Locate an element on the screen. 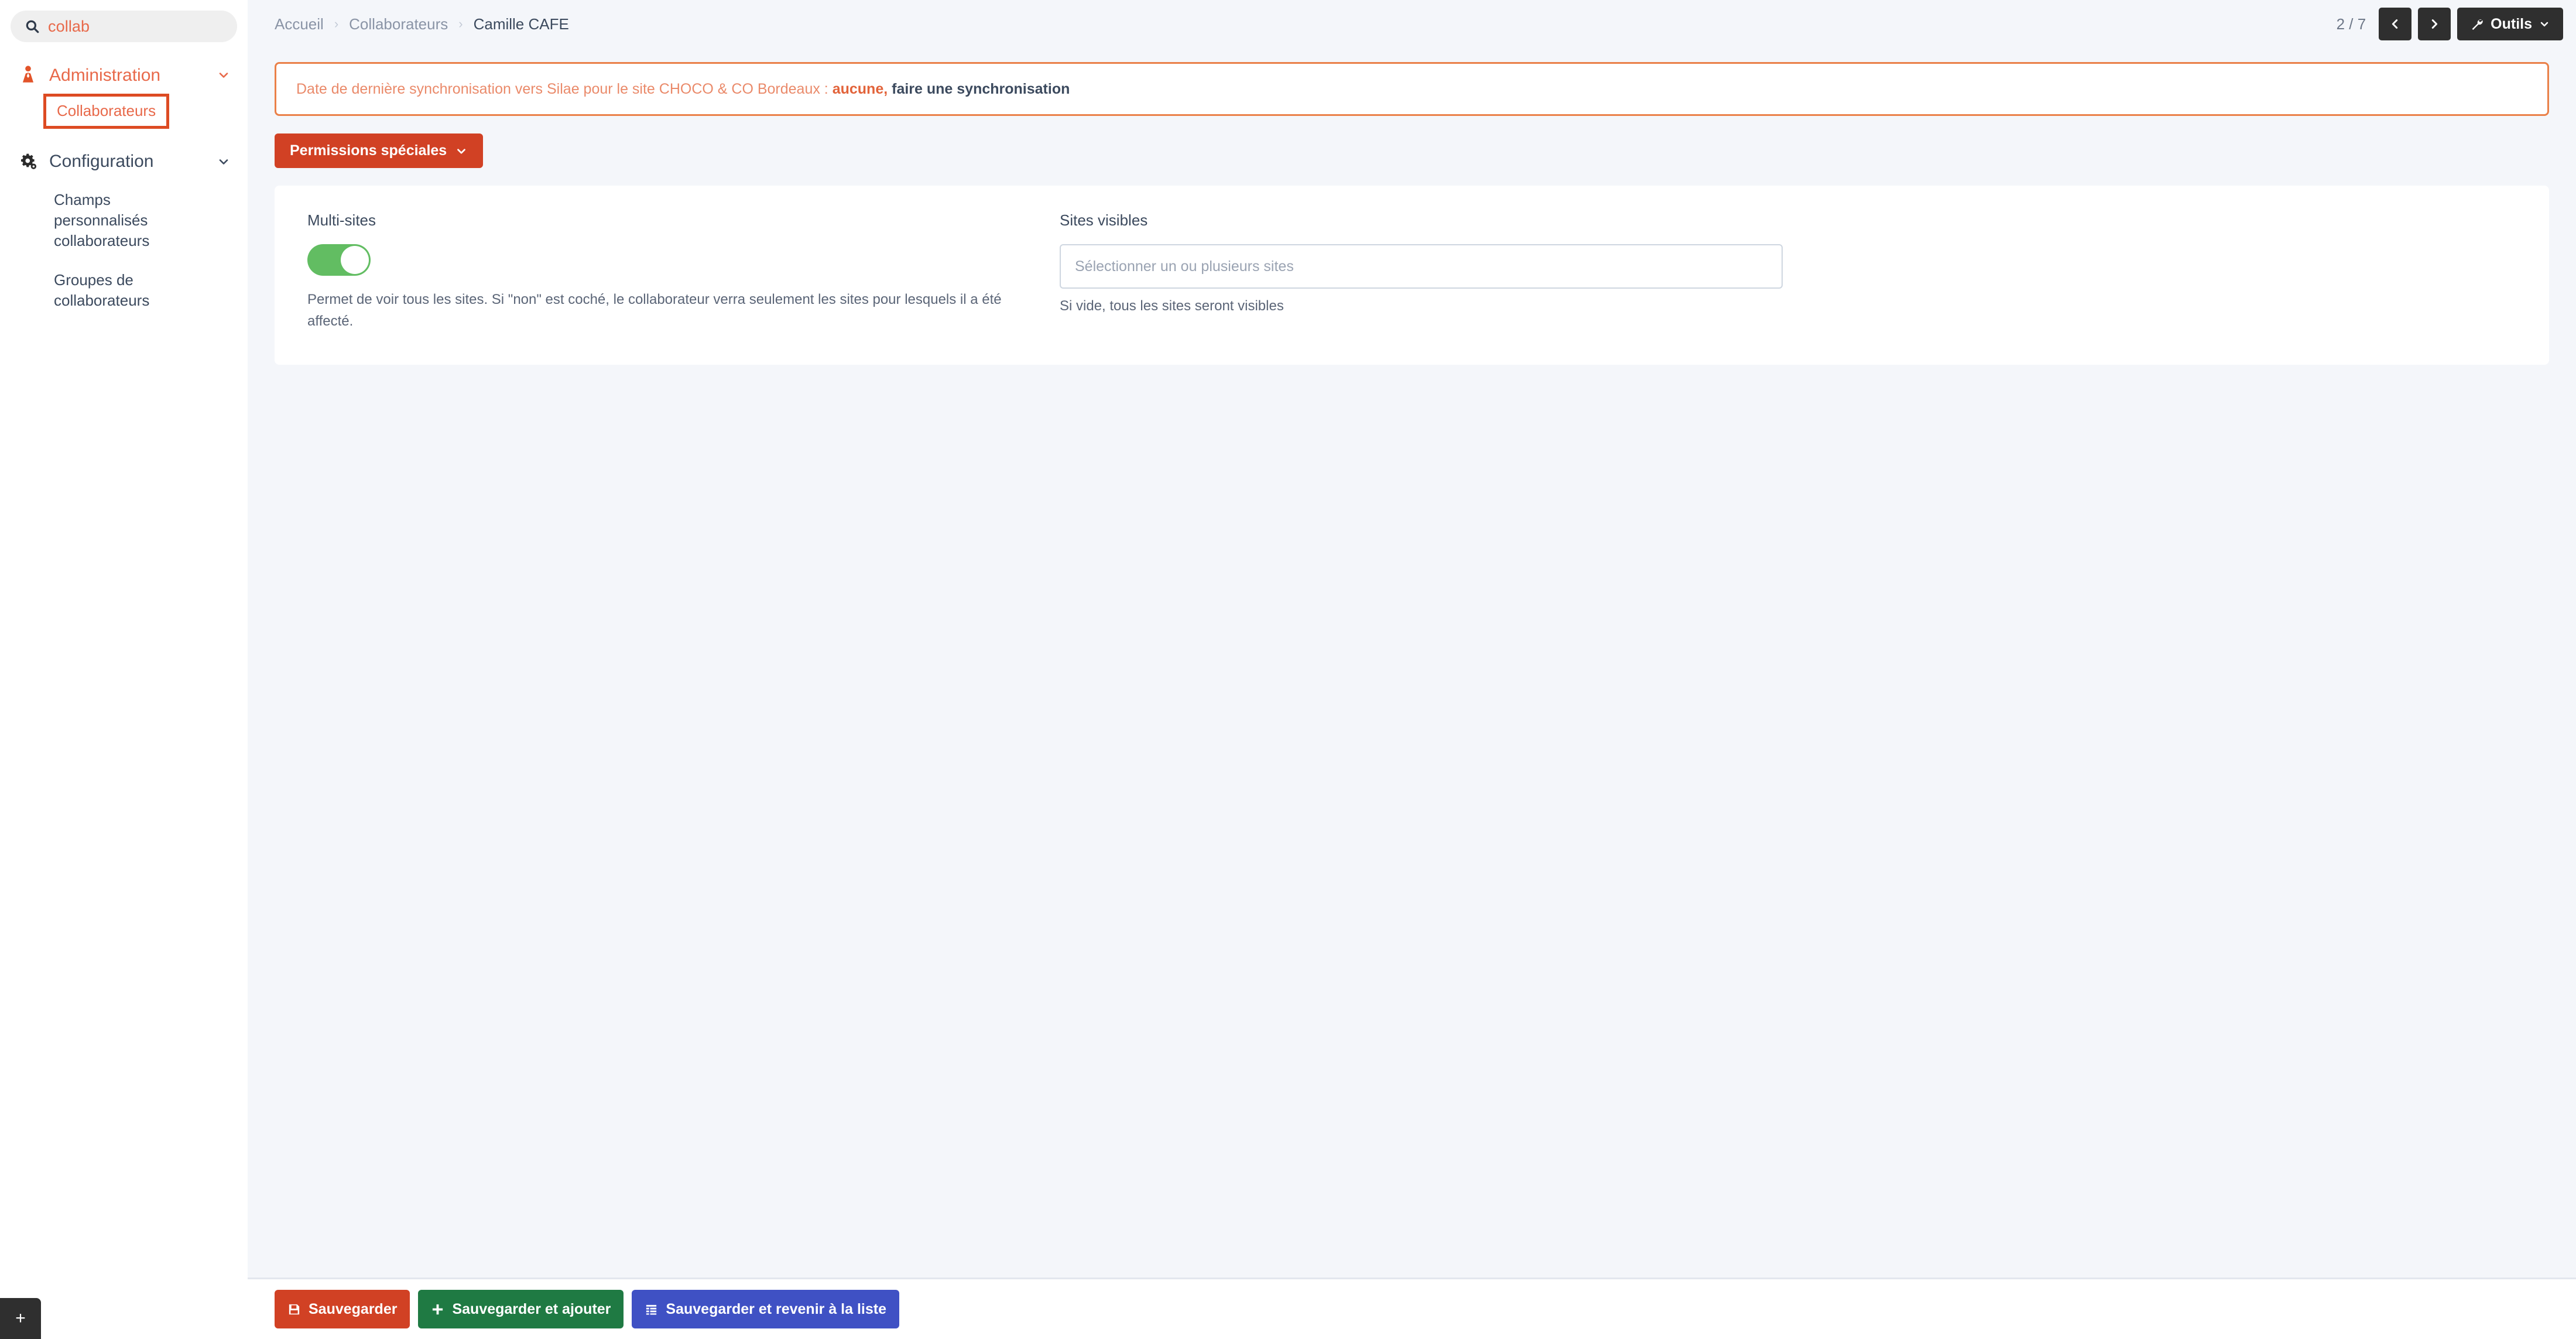  sidebar-item-administration: Administration is located at coordinates (124, 75).